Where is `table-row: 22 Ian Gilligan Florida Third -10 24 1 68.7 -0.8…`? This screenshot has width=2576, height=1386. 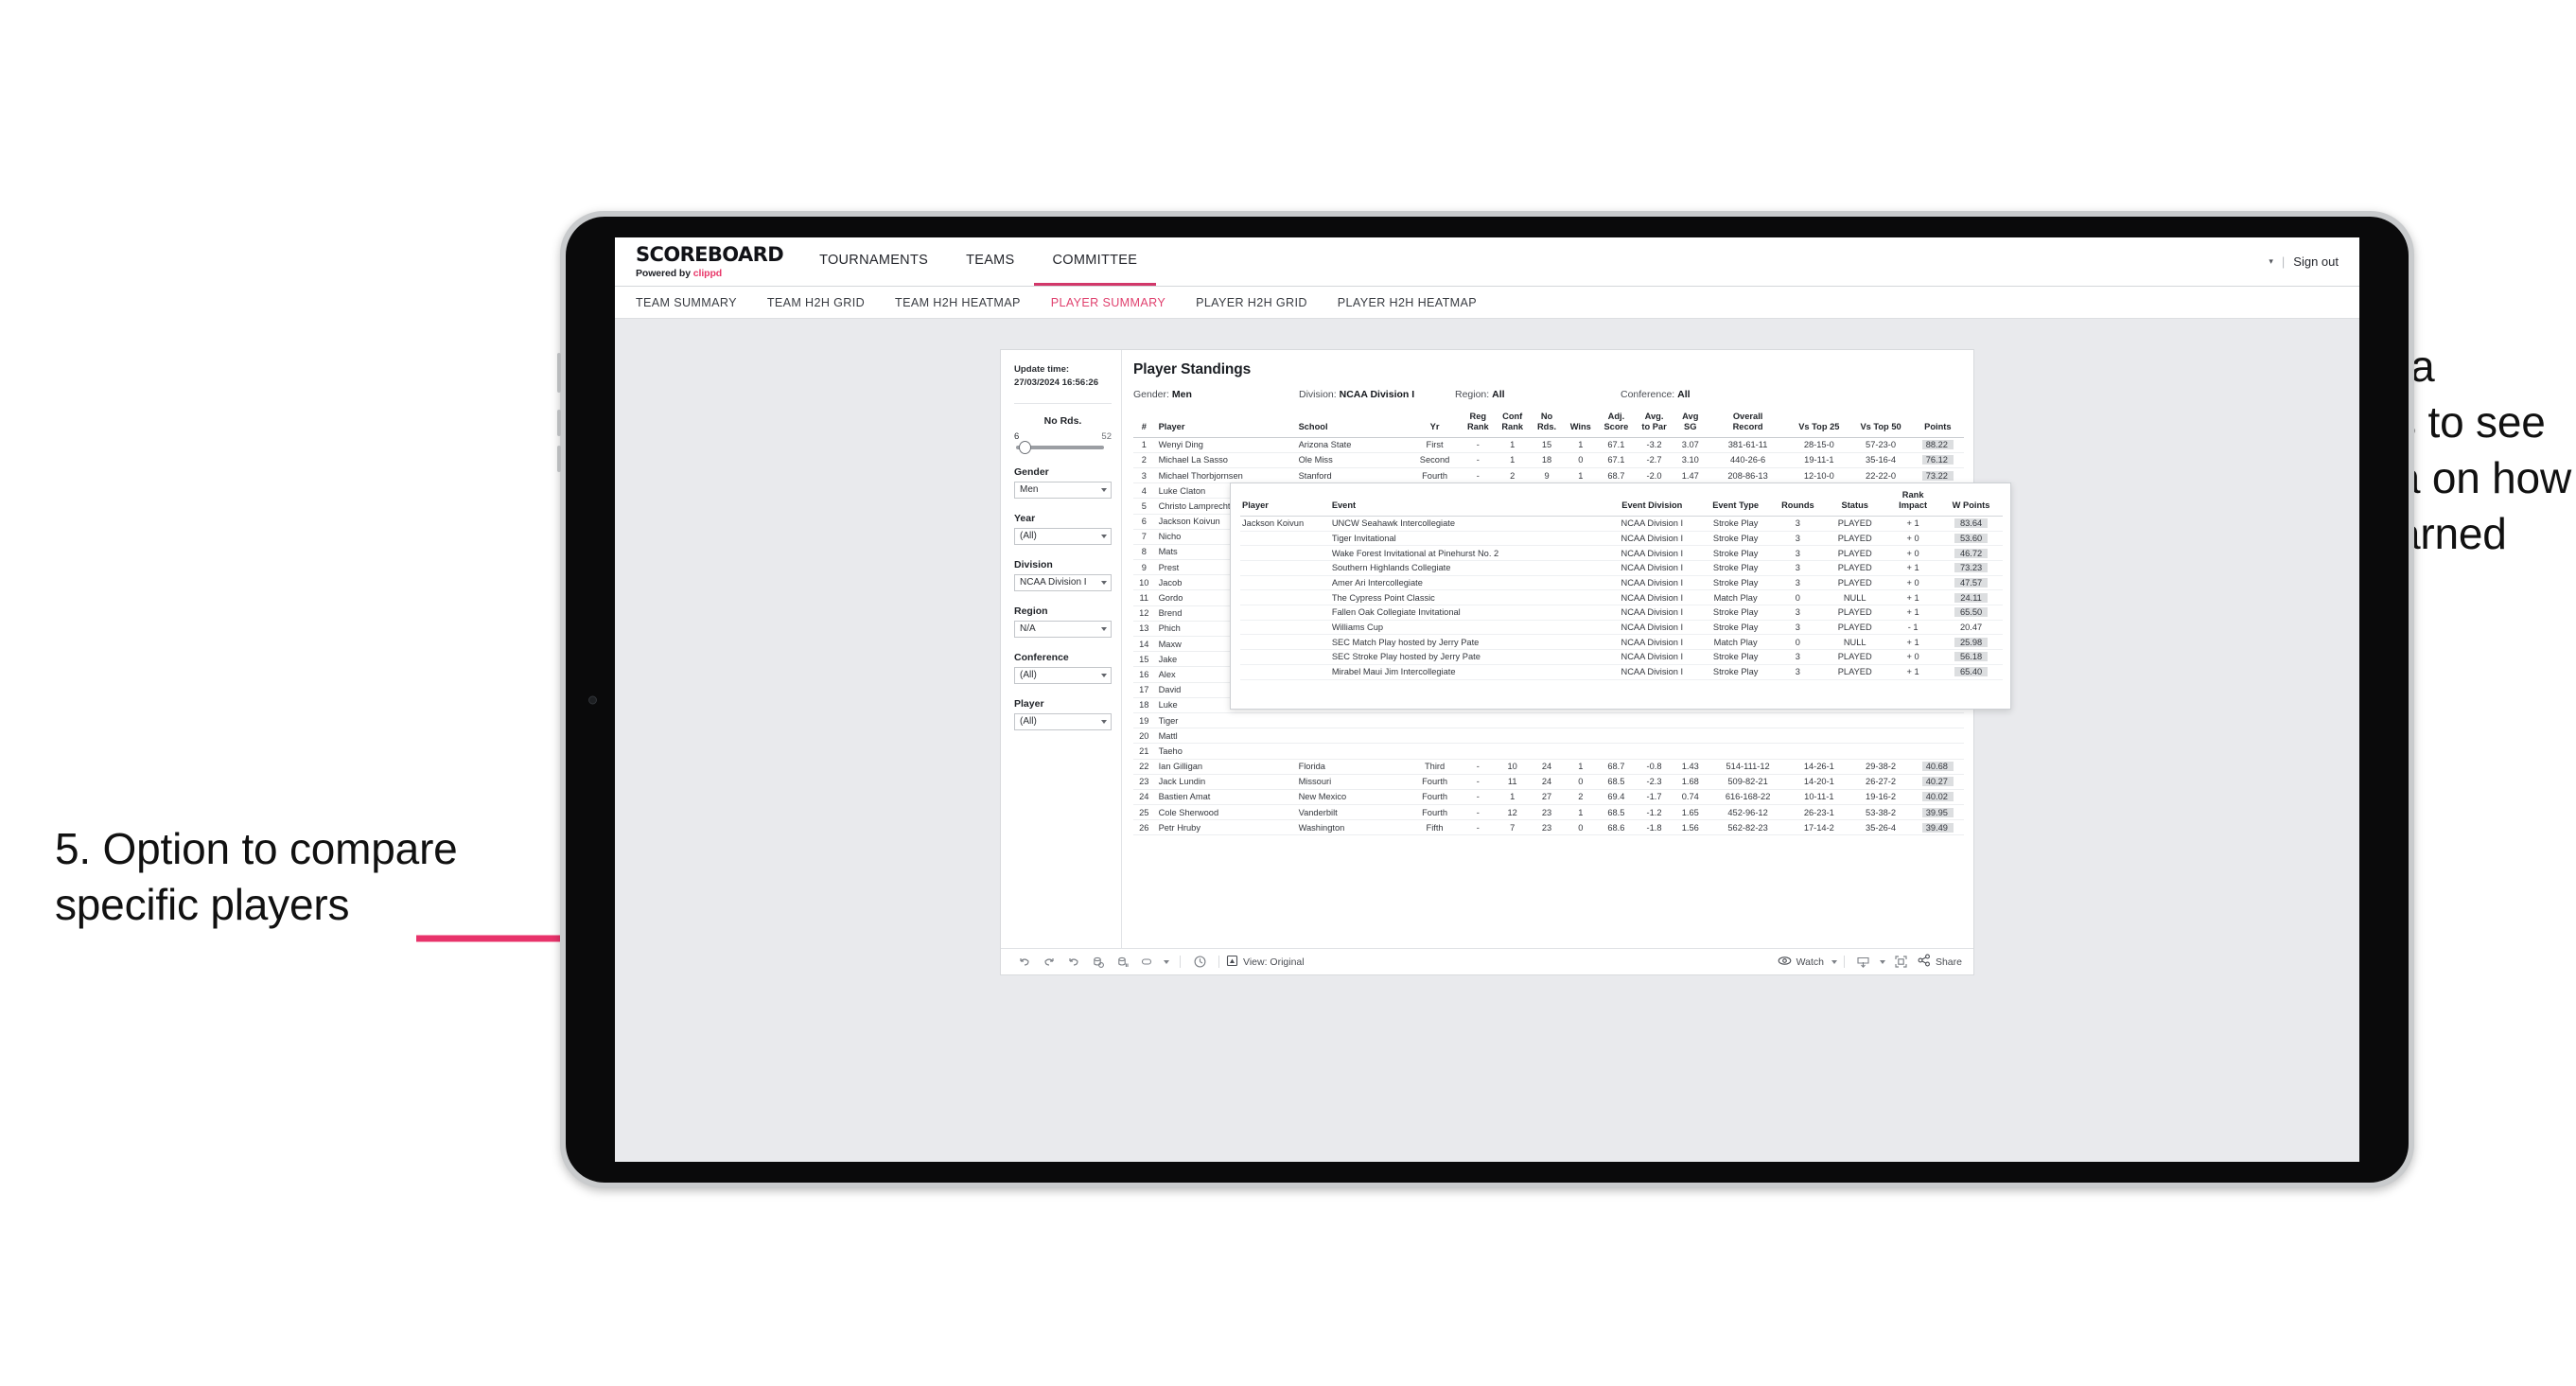
table-row: 22 Ian Gilligan Florida Third -10 24 1 68.7 -0.8… is located at coordinates (1549, 767).